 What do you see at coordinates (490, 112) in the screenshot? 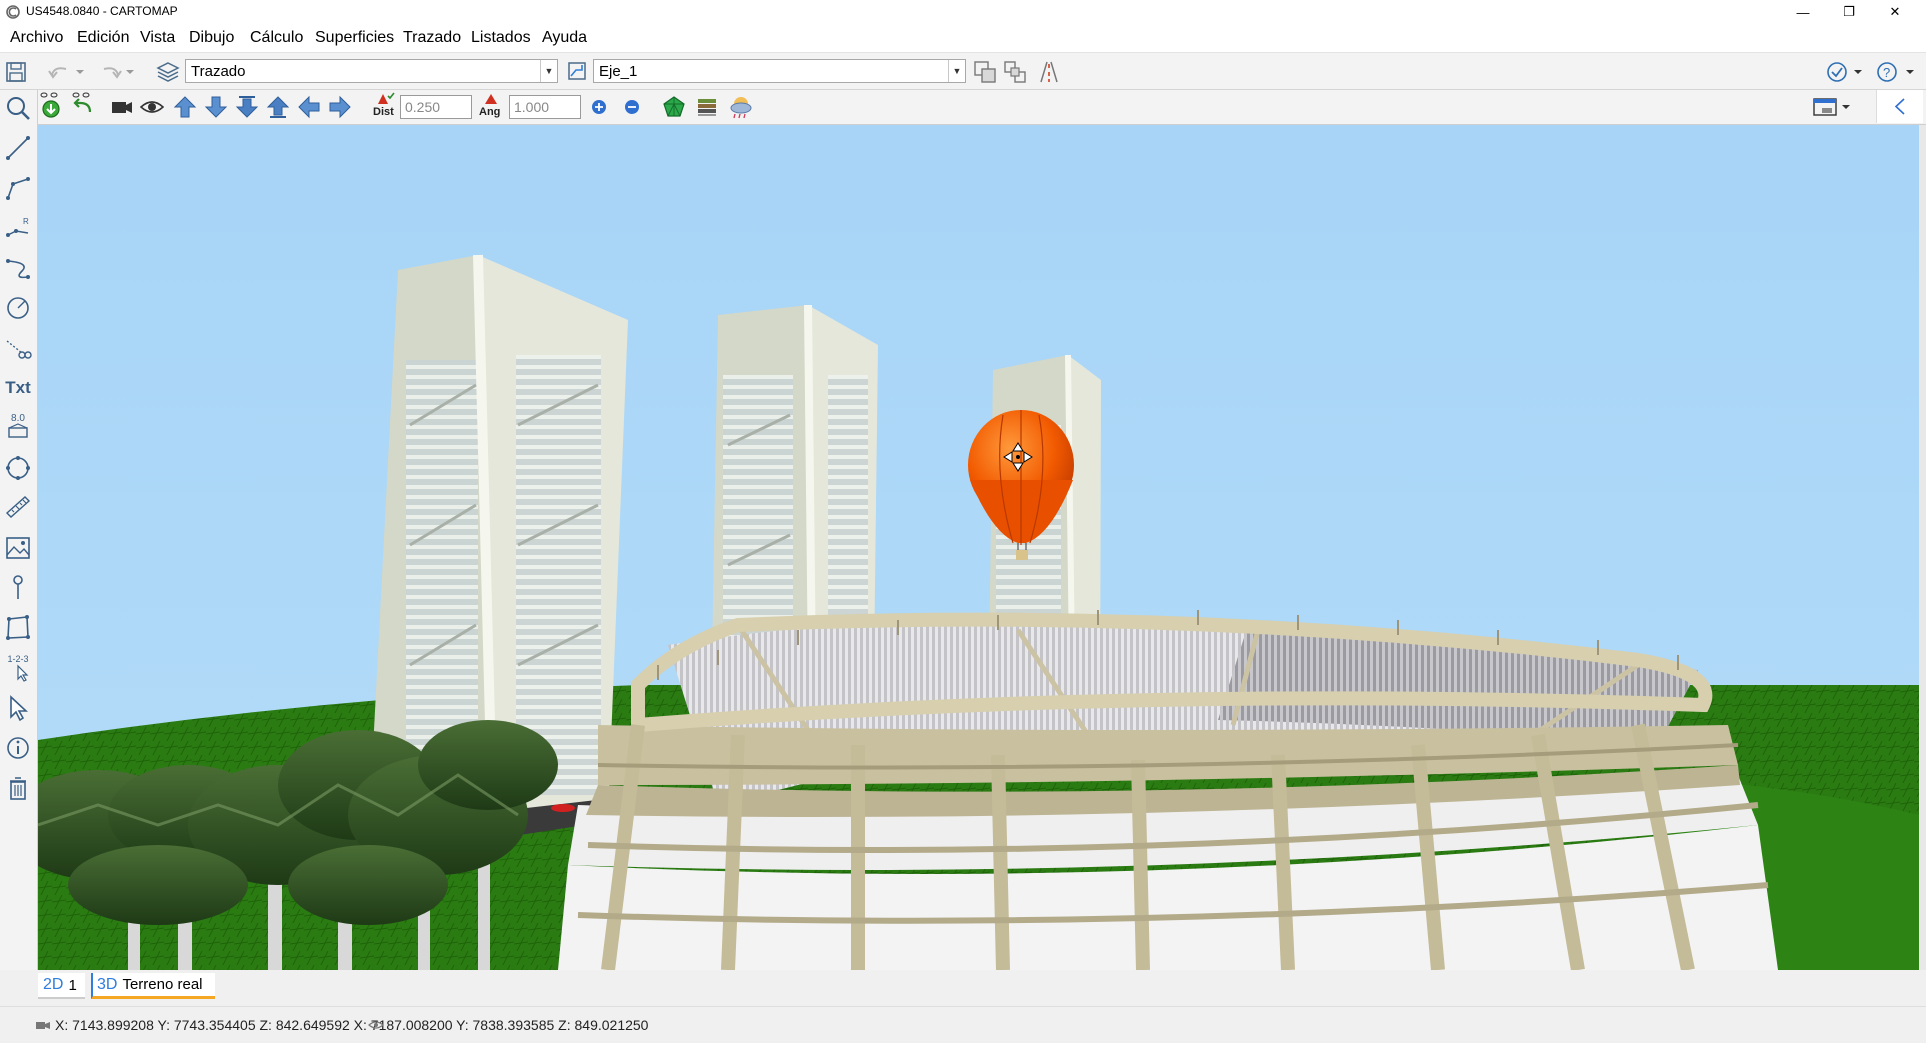
I see `ang-label: Ang` at bounding box center [490, 112].